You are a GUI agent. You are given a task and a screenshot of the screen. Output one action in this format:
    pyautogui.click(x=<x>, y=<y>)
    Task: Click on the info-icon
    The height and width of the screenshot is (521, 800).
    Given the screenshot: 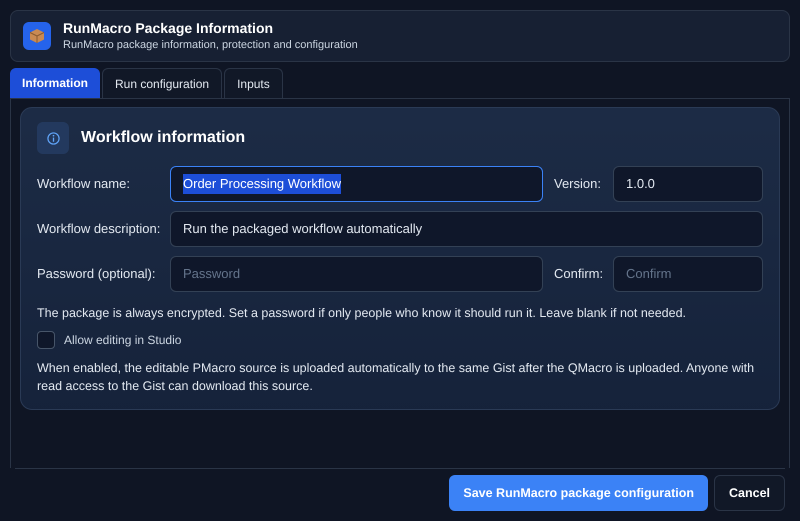 What is the action you would take?
    pyautogui.click(x=53, y=138)
    